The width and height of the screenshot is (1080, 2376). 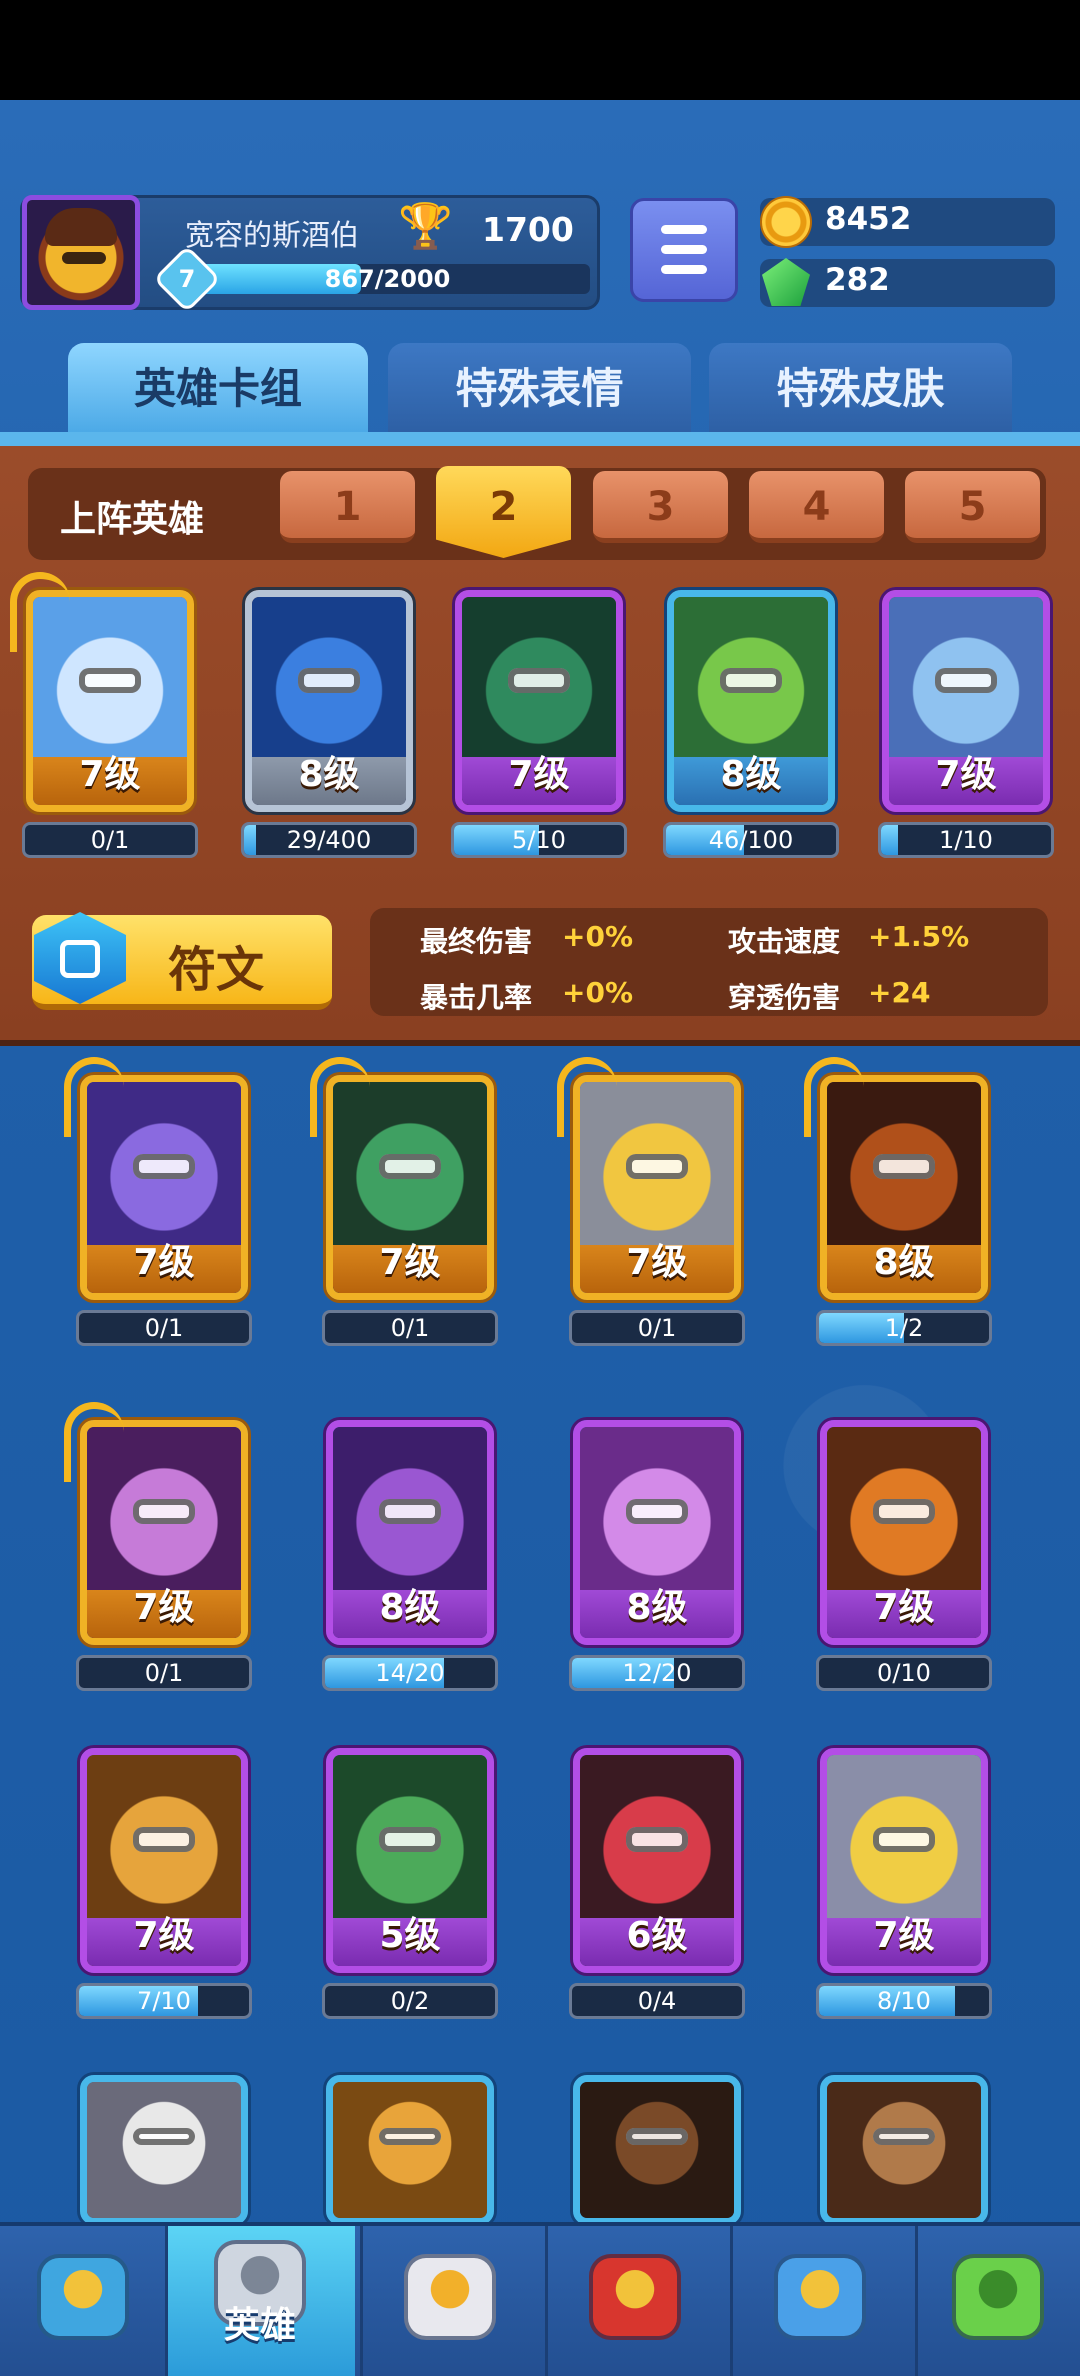 I want to click on collection-hero-card: 5级, so click(x=410, y=1860).